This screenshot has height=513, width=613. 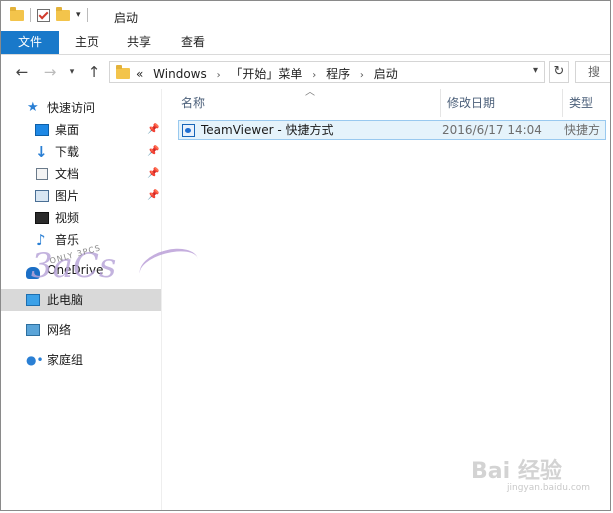 What do you see at coordinates (266, 74) in the screenshot?
I see `breadcrumb-start-menu: 「开始」菜单` at bounding box center [266, 74].